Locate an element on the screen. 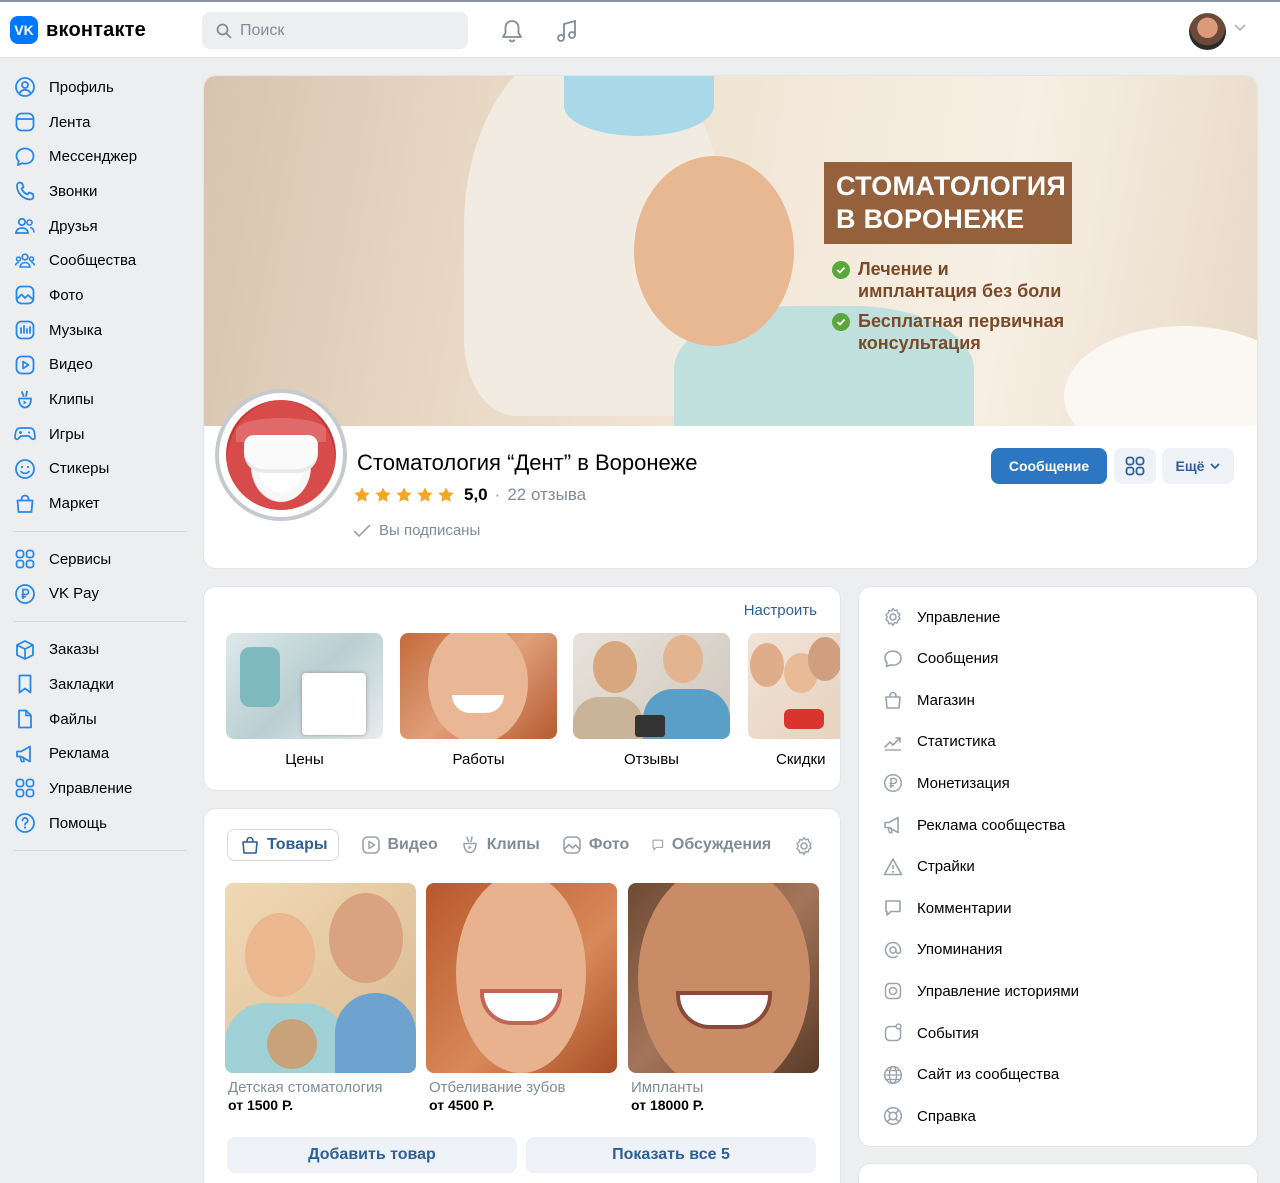  search-box is located at coordinates (335, 30).